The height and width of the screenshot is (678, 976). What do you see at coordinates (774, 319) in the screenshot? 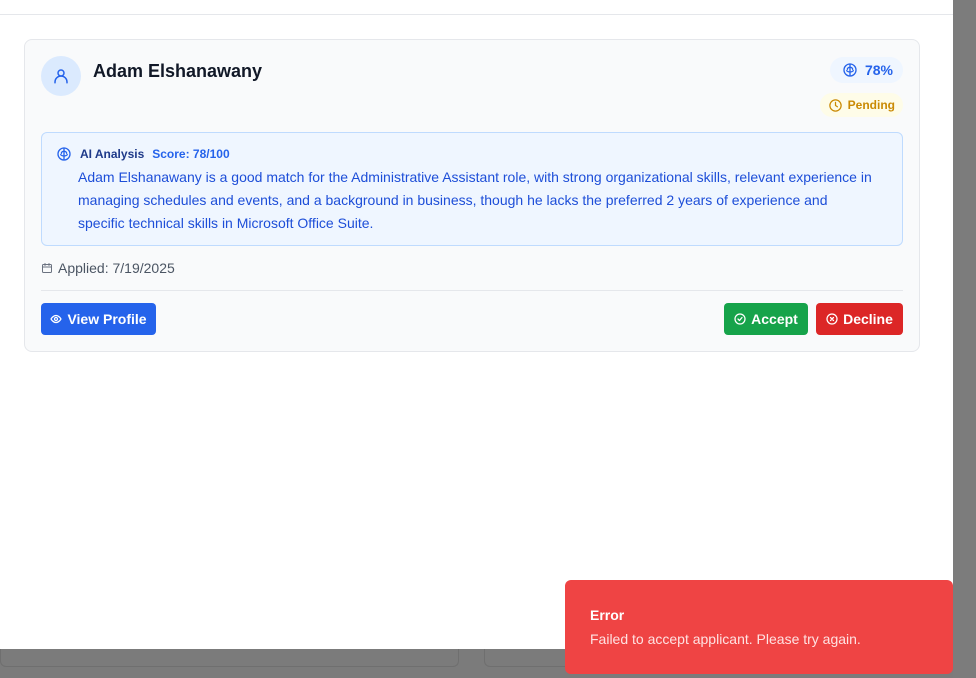
I see `accept-label: Accept` at bounding box center [774, 319].